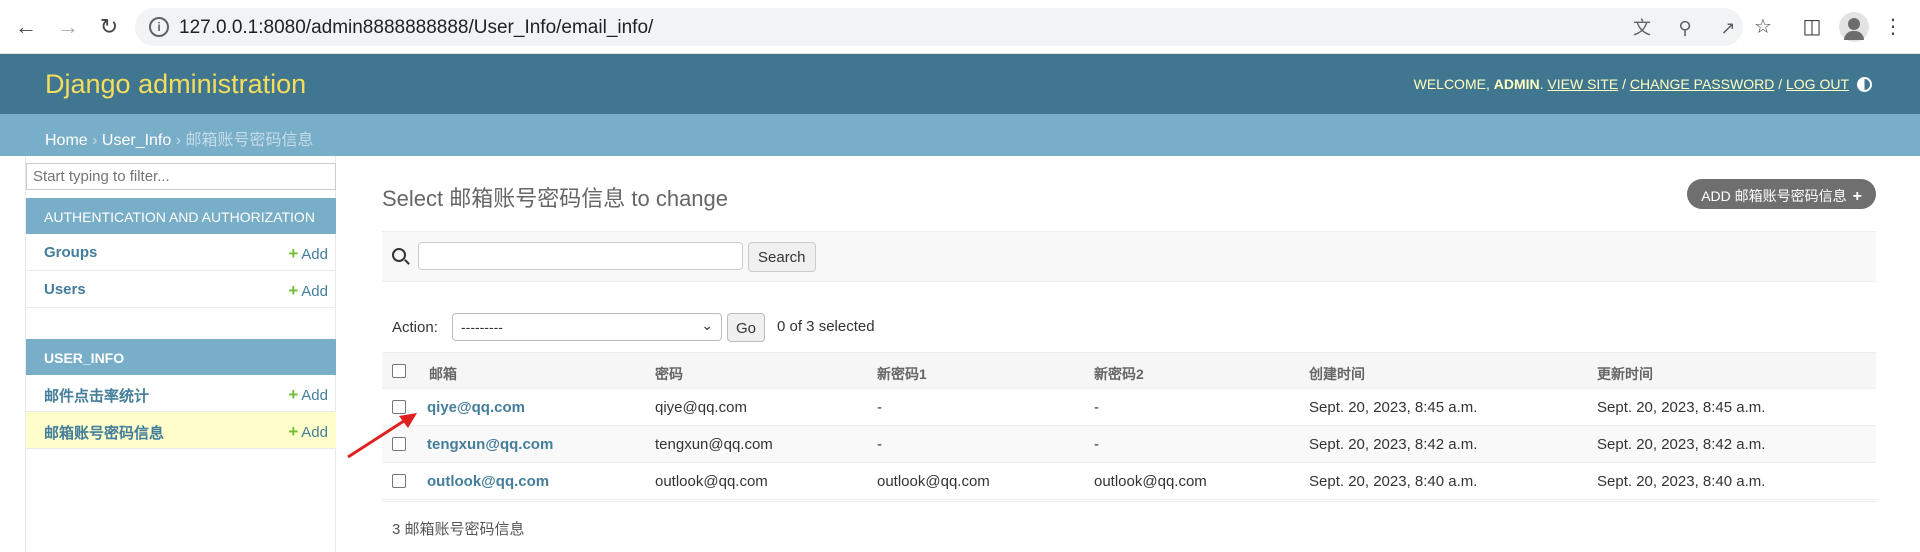 The width and height of the screenshot is (1920, 552). Describe the element at coordinates (1625, 374) in the screenshot. I see `column-header: 更新时间` at that location.